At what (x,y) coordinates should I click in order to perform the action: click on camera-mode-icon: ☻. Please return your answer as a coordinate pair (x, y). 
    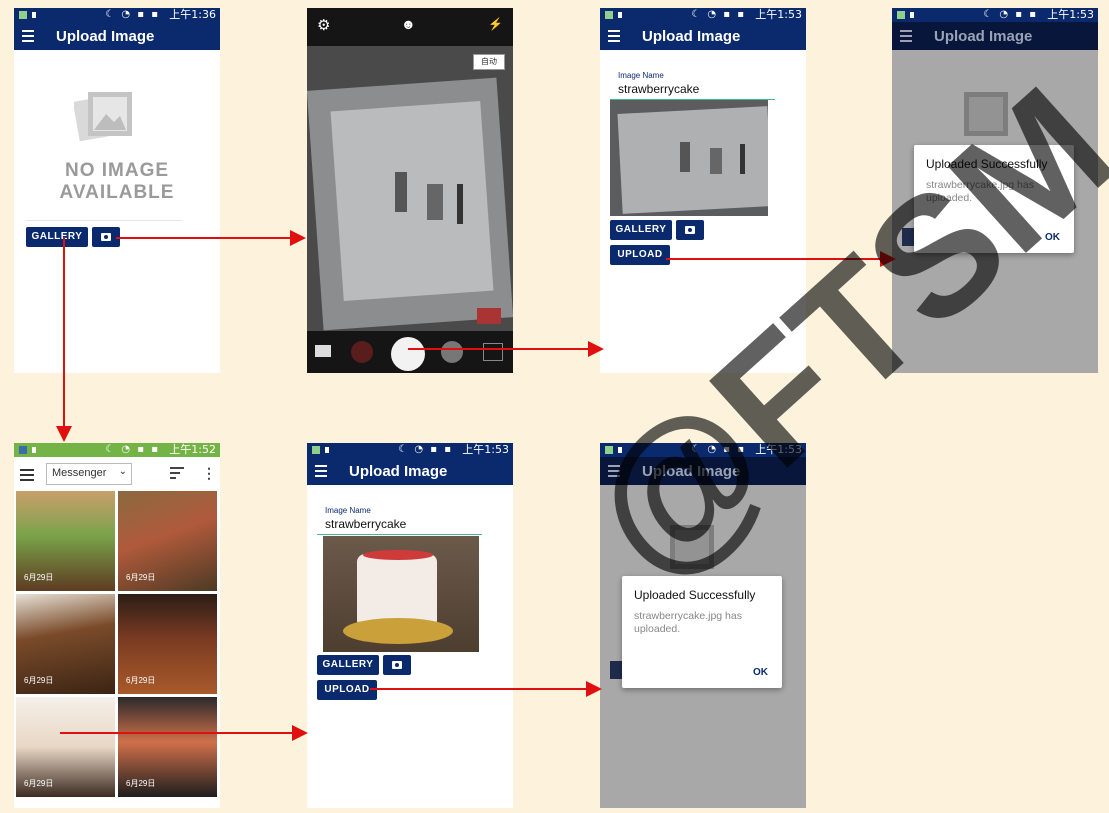
    Looking at the image, I should click on (408, 24).